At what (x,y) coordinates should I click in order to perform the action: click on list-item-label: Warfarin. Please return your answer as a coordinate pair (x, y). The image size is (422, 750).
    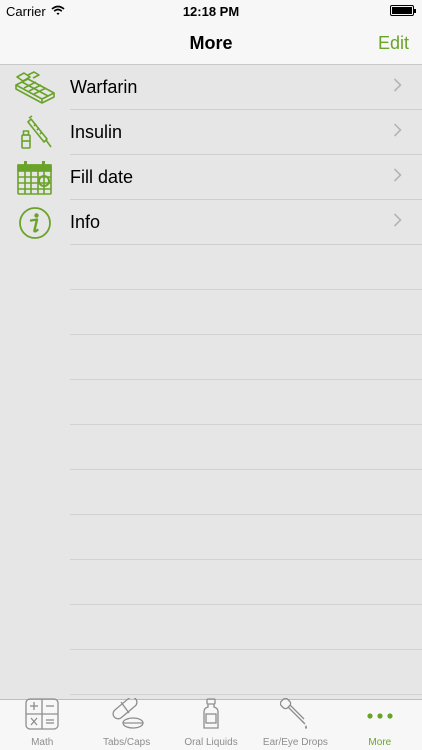
    Looking at the image, I should click on (104, 86).